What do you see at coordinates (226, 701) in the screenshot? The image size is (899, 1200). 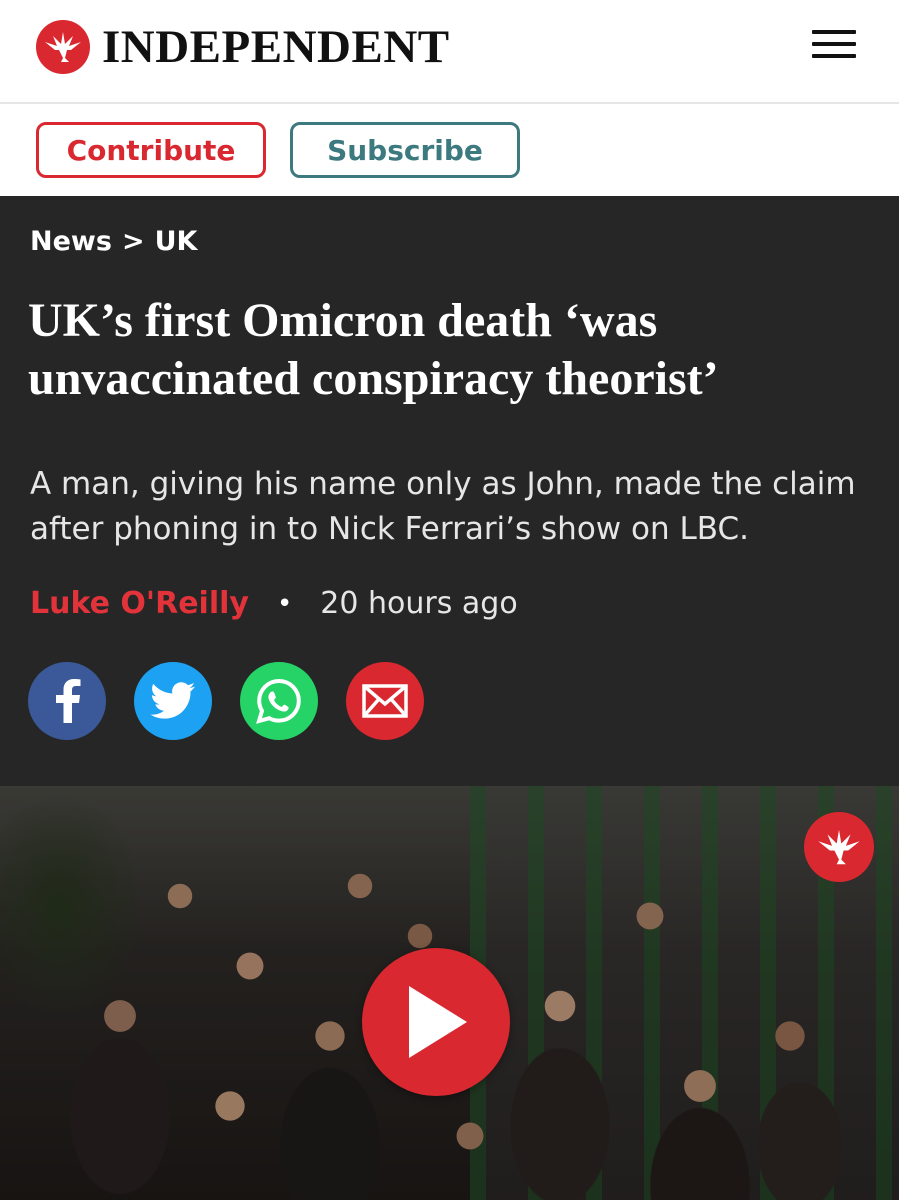 I see `share-buttons` at bounding box center [226, 701].